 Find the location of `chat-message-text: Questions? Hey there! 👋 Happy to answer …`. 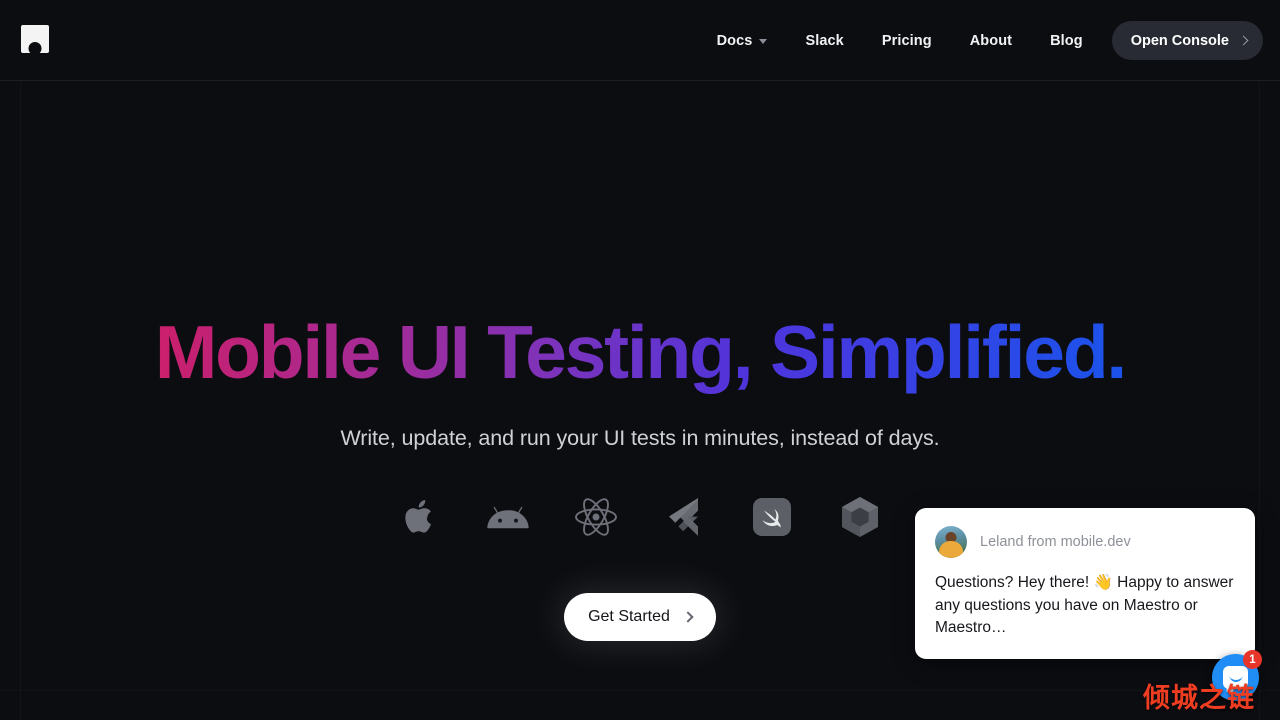

chat-message-text: Questions? Hey there! 👋 Happy to answer … is located at coordinates (1084, 605).